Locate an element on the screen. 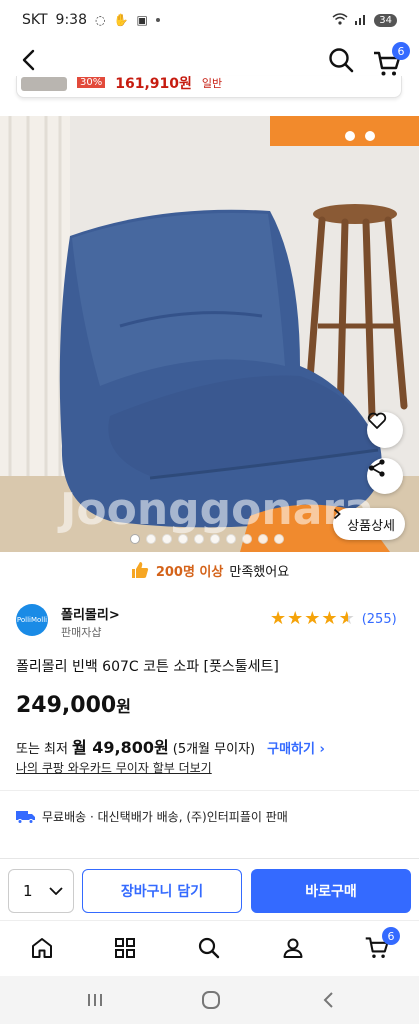  heart-icon is located at coordinates (377, 420).